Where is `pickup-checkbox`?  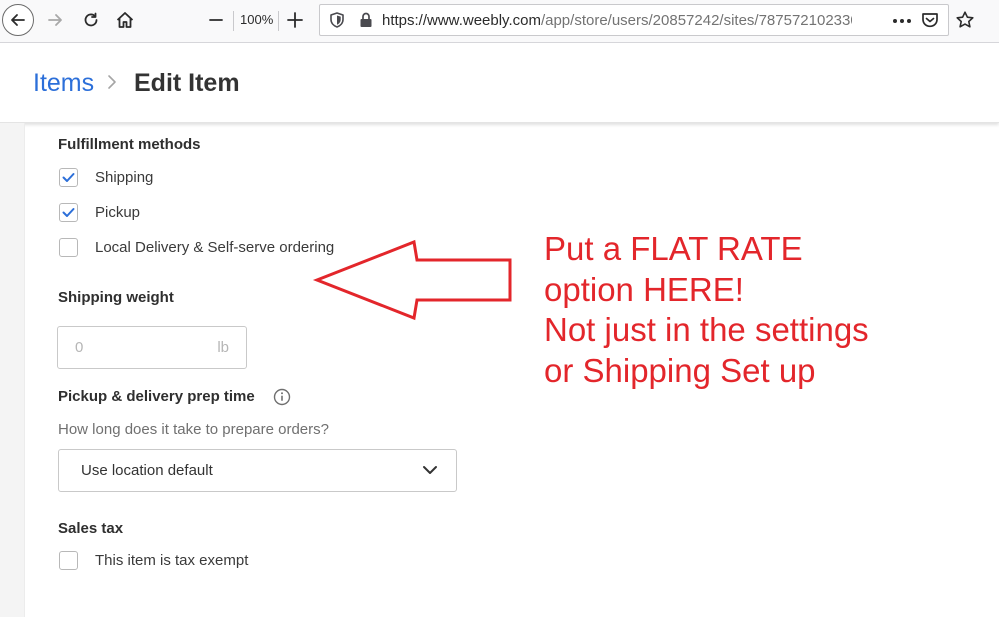
pickup-checkbox is located at coordinates (68, 212).